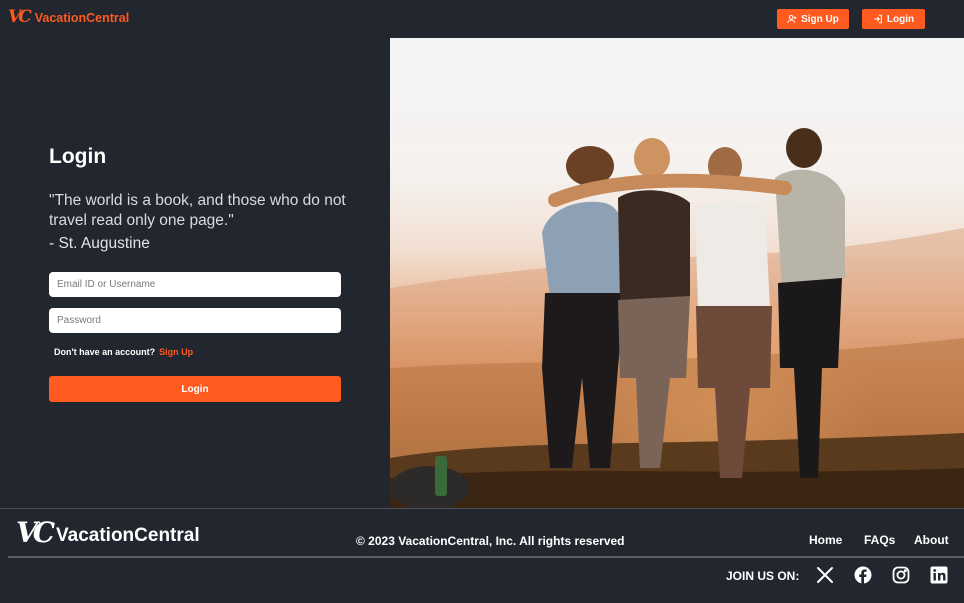 The height and width of the screenshot is (603, 964). What do you see at coordinates (820, 19) in the screenshot?
I see `signup-button-label: Sign Up` at bounding box center [820, 19].